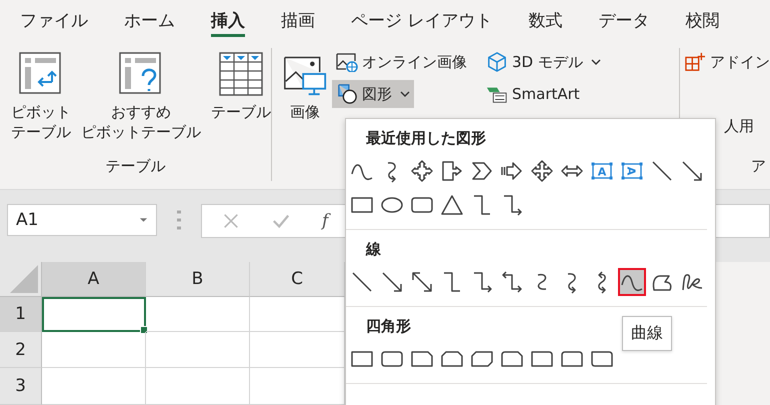 This screenshot has width=770, height=405. Describe the element at coordinates (759, 167) in the screenshot. I see `group-label: ア` at that location.